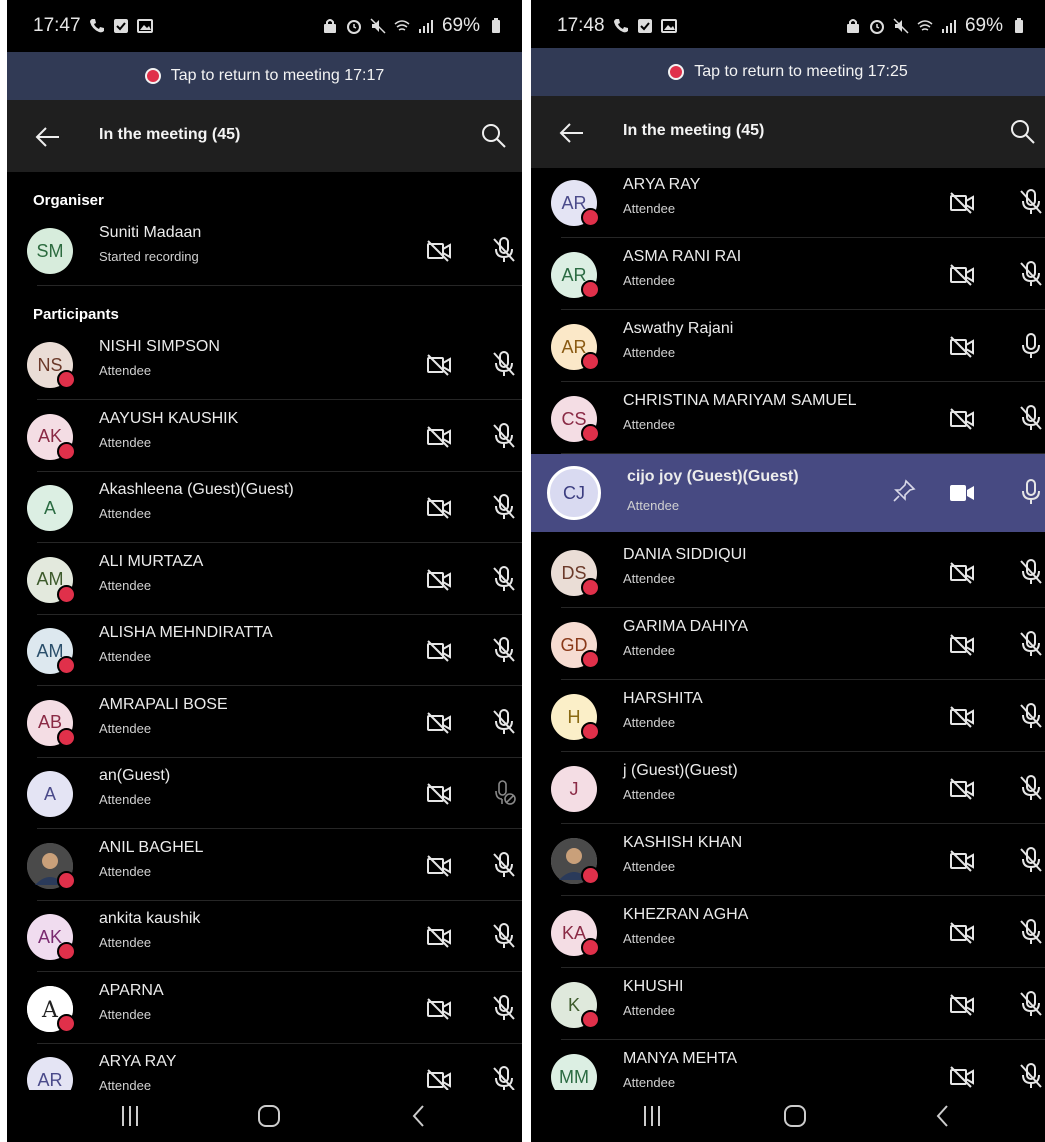 The width and height of the screenshot is (1045, 1142). I want to click on participant-row: CJ cijo joy (Guest)(Guest) Attendee, so click(788, 493).